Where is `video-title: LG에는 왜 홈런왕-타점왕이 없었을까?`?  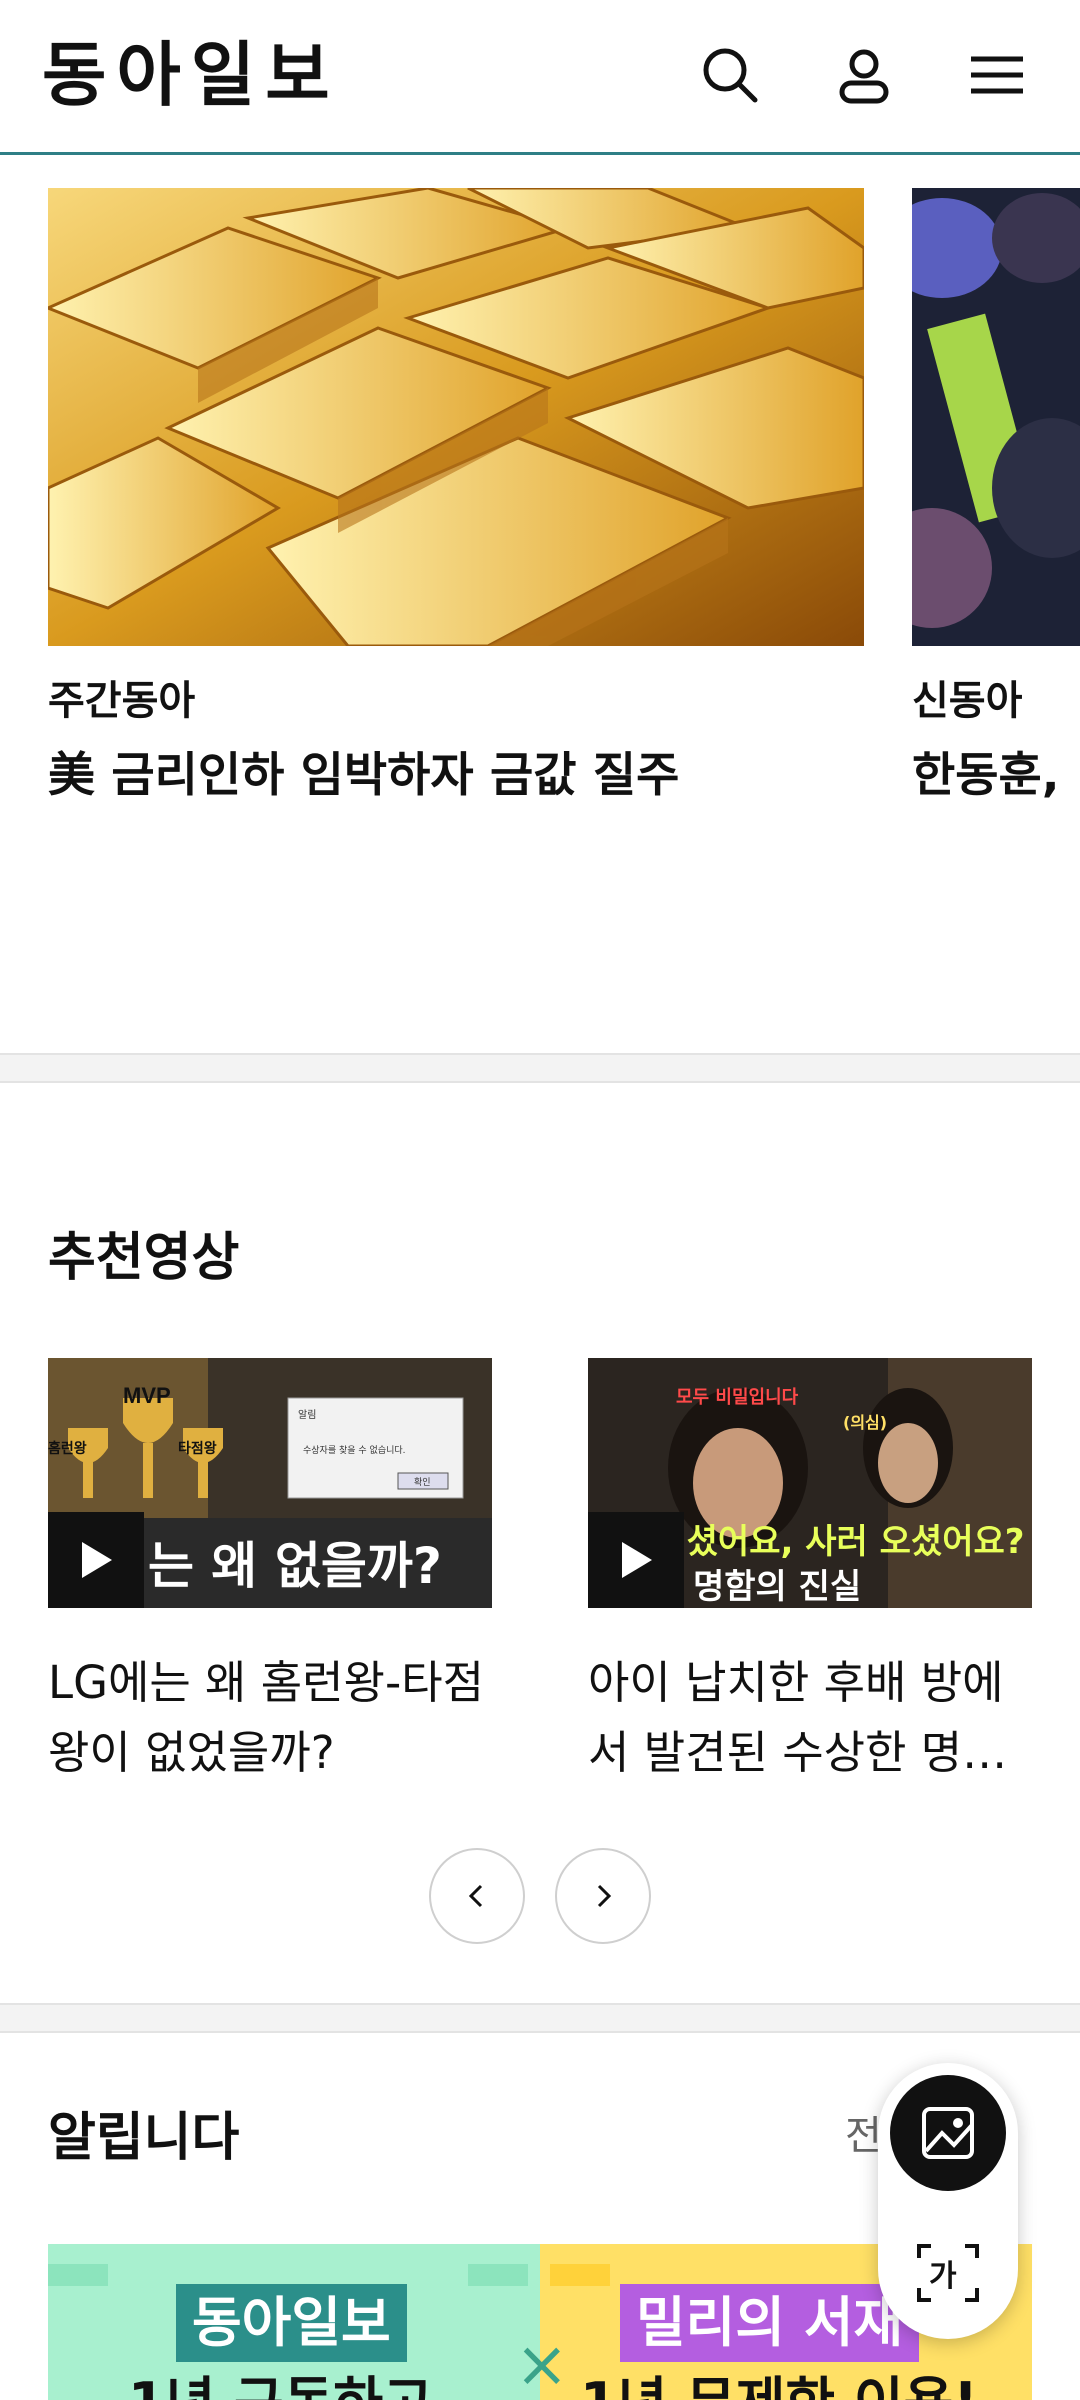
video-title: LG에는 왜 홈런왕-타점왕이 없었을까? is located at coordinates (270, 1718).